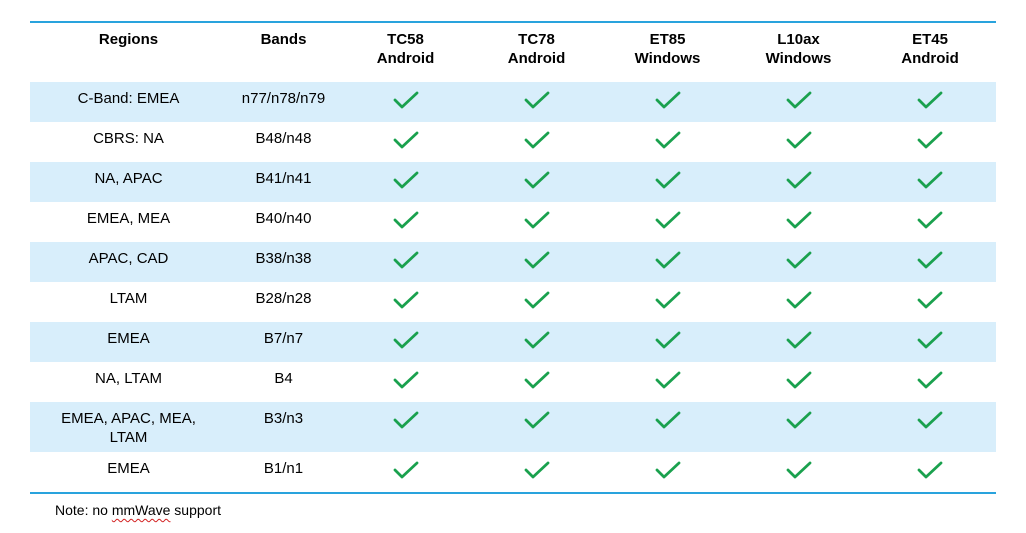 This screenshot has height=533, width=1026. Describe the element at coordinates (128, 378) in the screenshot. I see `region-cell: NA, LTAM` at that location.